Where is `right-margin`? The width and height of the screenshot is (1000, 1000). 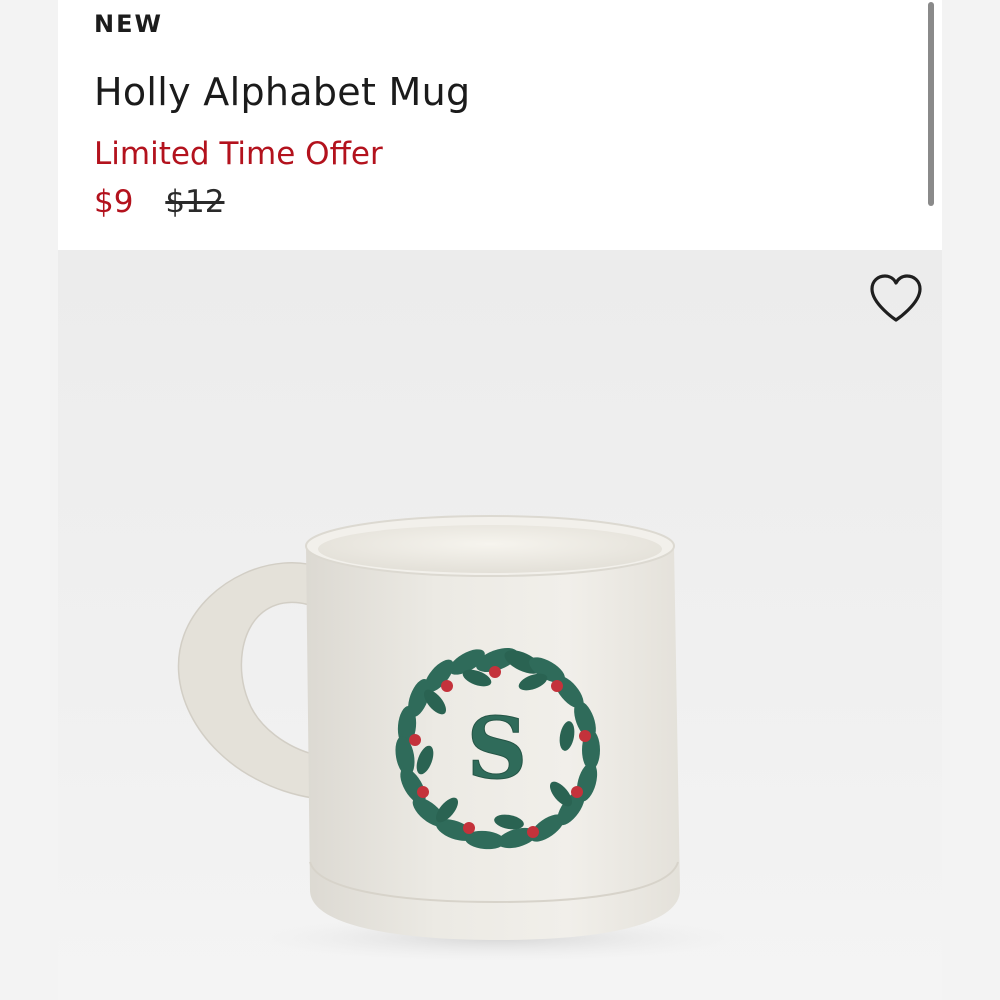
right-margin is located at coordinates (971, 500).